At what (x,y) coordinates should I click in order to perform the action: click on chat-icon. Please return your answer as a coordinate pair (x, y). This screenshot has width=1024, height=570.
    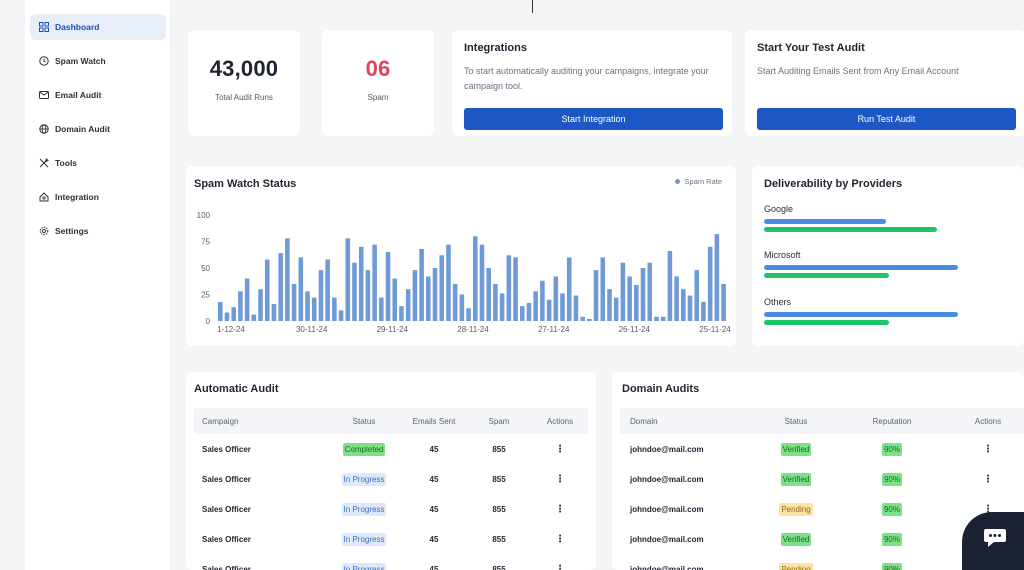
    Looking at the image, I should click on (995, 537).